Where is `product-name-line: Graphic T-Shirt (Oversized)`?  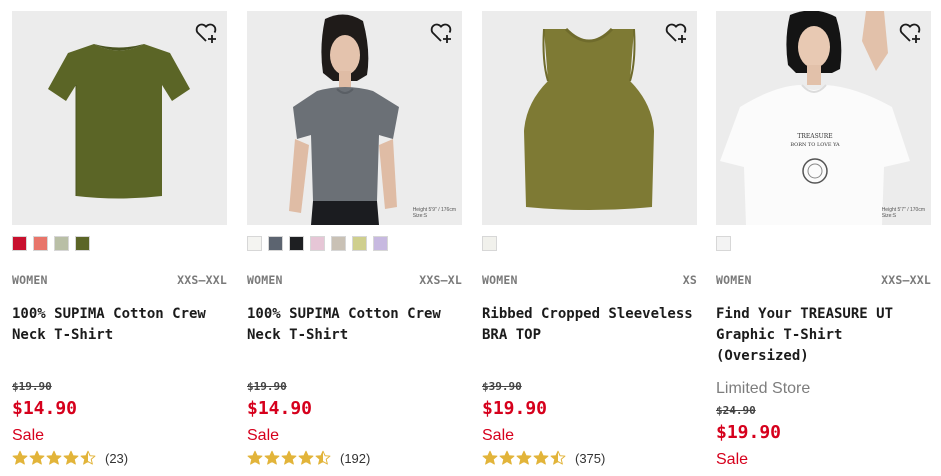 product-name-line: Graphic T-Shirt (Oversized) is located at coordinates (779, 345).